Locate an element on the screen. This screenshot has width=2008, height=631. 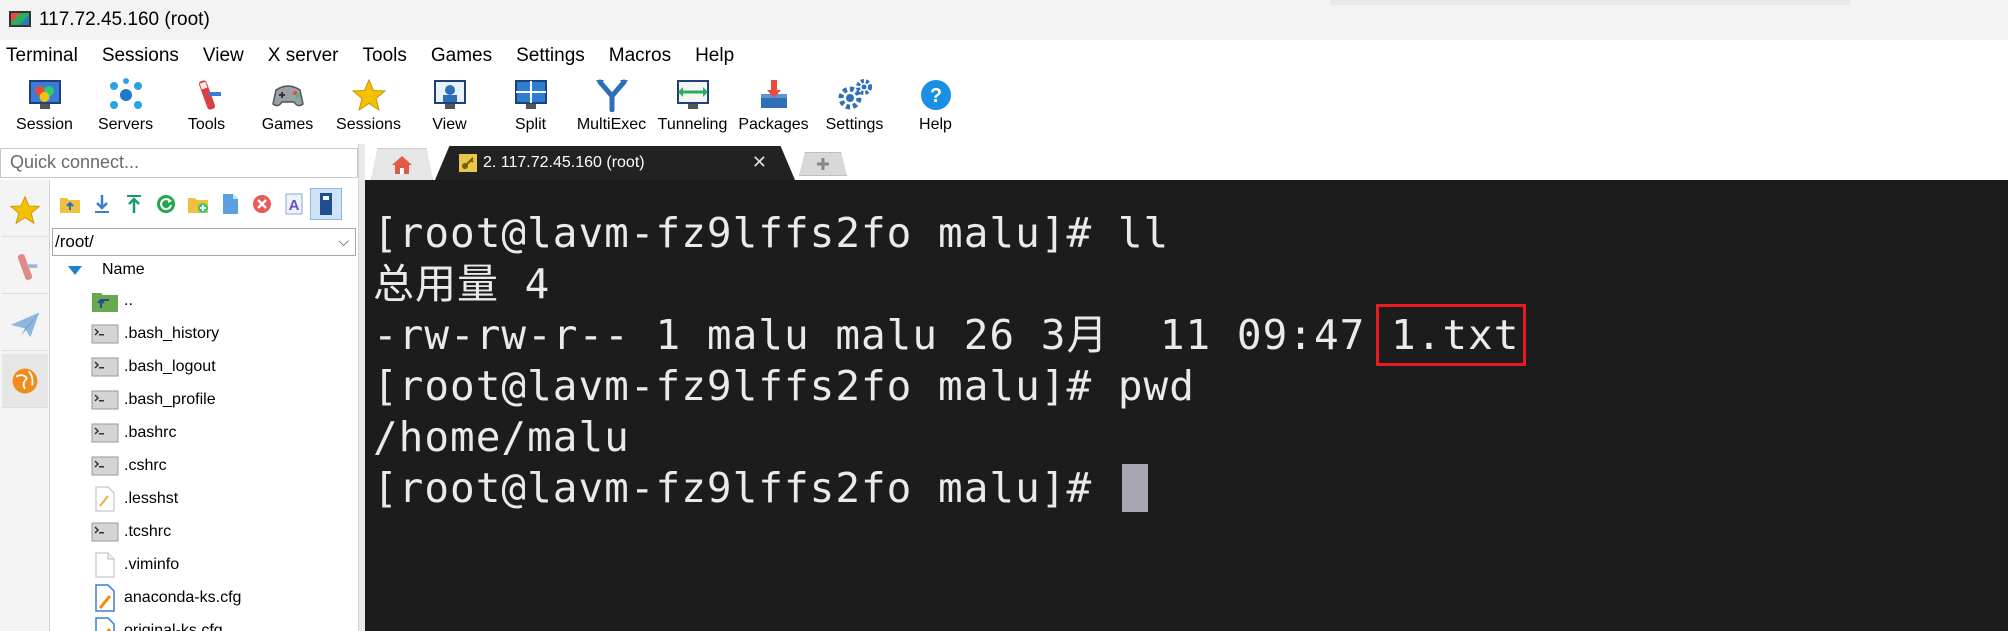
home-icon is located at coordinates (402, 164).